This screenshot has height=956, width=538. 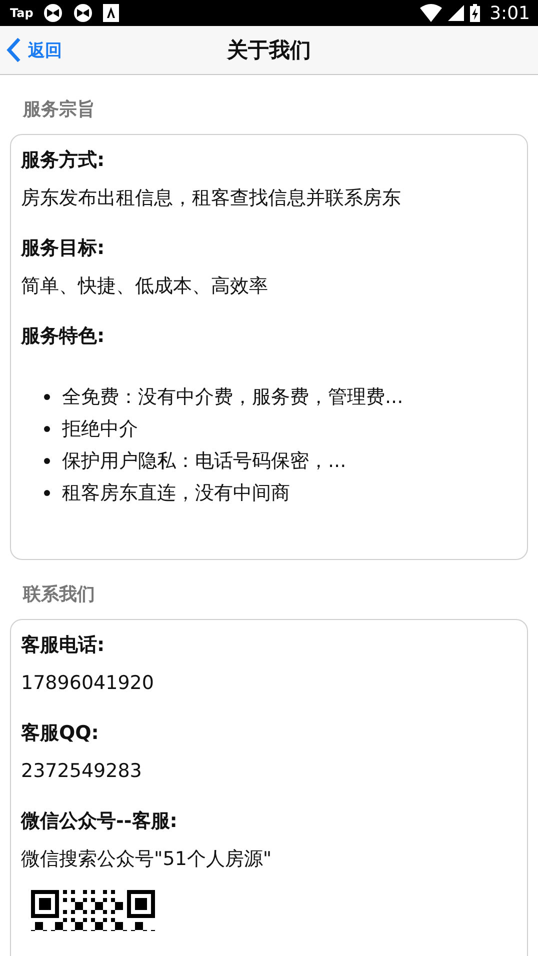 What do you see at coordinates (14, 50) in the screenshot?
I see `chevron-left-icon` at bounding box center [14, 50].